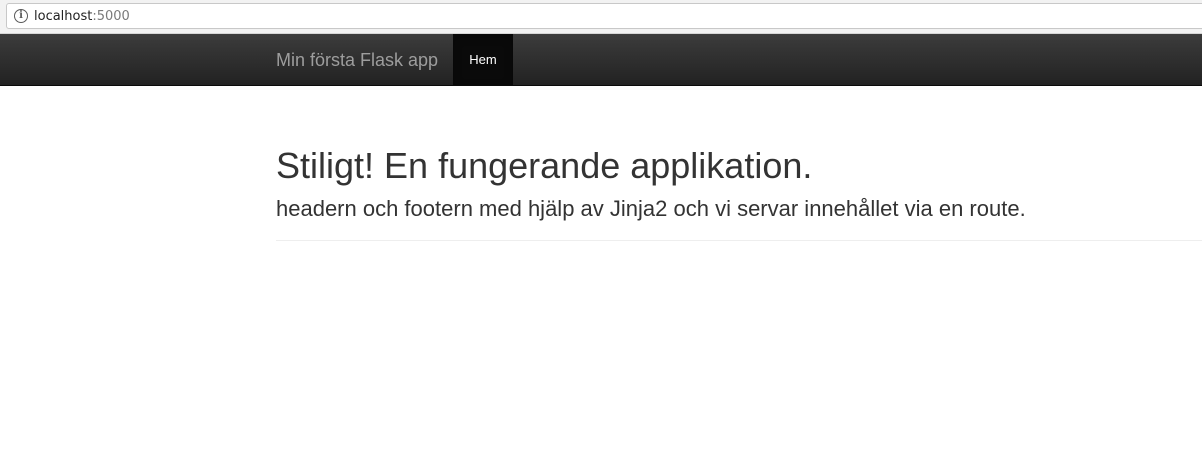 The width and height of the screenshot is (1202, 469). Describe the element at coordinates (544, 165) in the screenshot. I see `page-headline: Stiligt! En fungerande applikation.` at that location.